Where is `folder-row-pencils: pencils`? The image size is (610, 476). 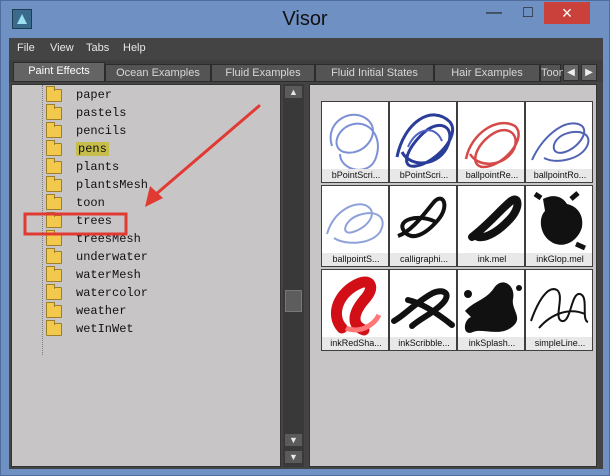 folder-row-pencils: pencils is located at coordinates (144, 131).